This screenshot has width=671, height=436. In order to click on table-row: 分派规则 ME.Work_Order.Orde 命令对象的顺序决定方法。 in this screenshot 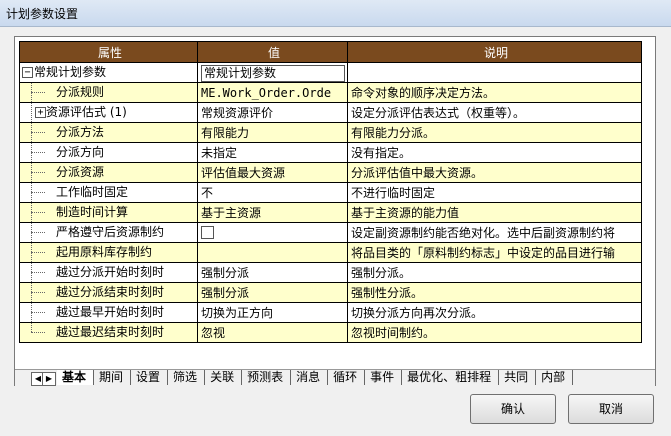, I will do `click(330, 92)`.